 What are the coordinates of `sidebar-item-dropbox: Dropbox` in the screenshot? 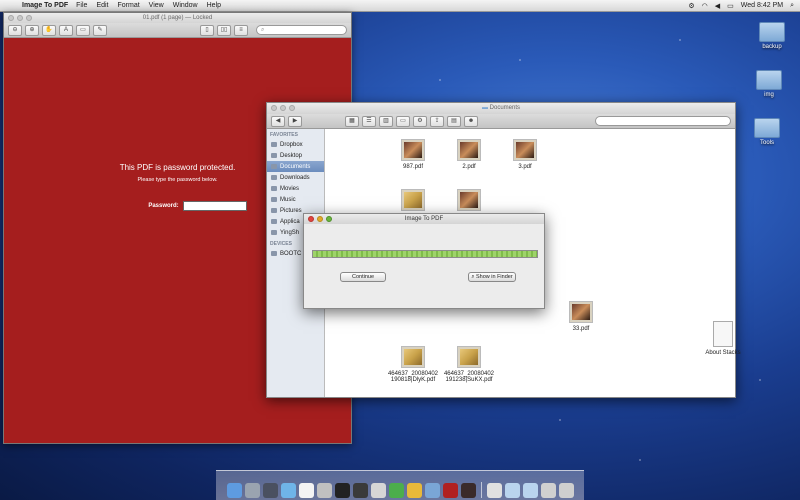 It's located at (295, 144).